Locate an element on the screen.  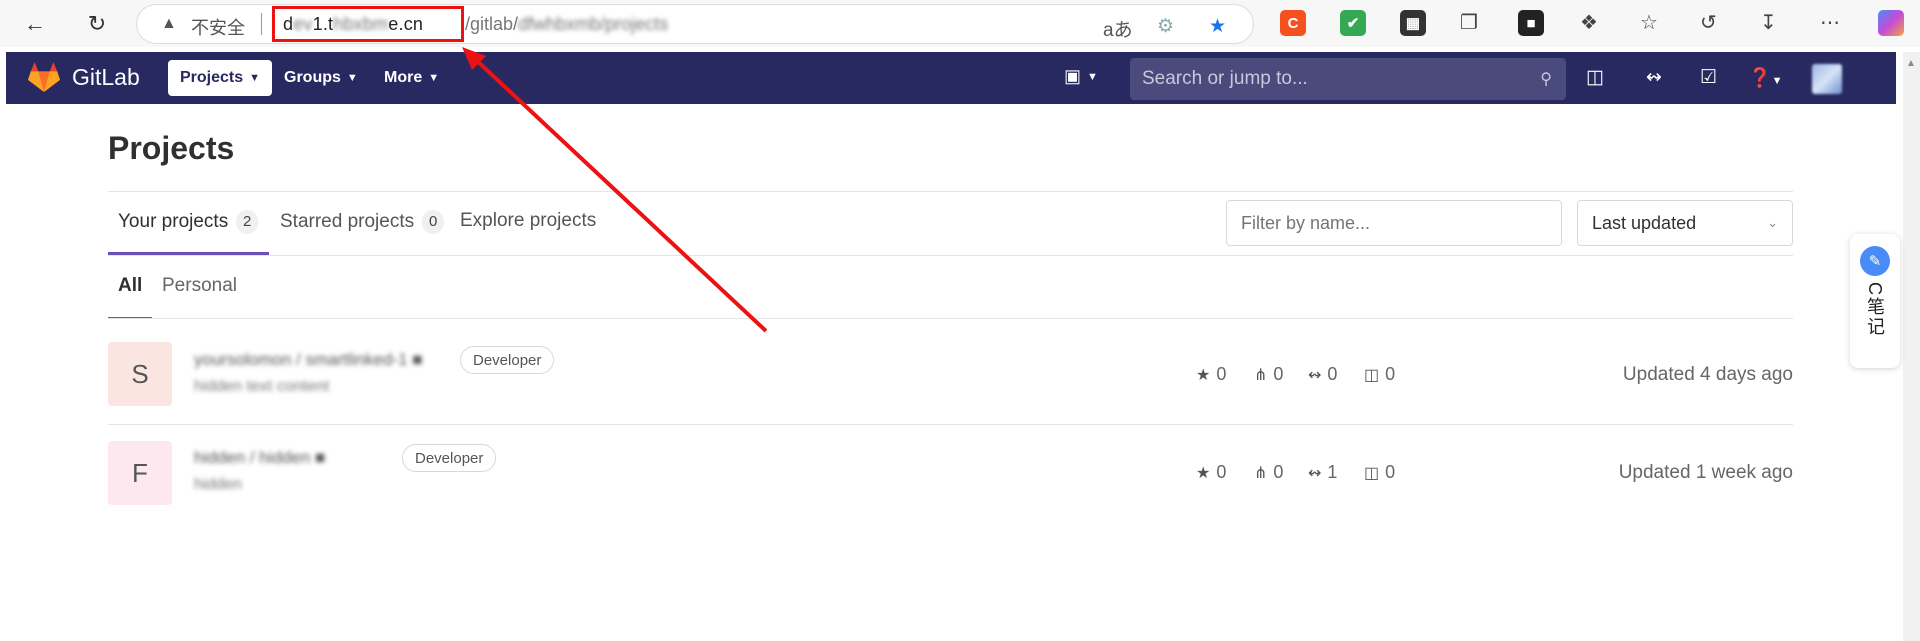
edge-icon: ⚙ is located at coordinates (1165, 26).